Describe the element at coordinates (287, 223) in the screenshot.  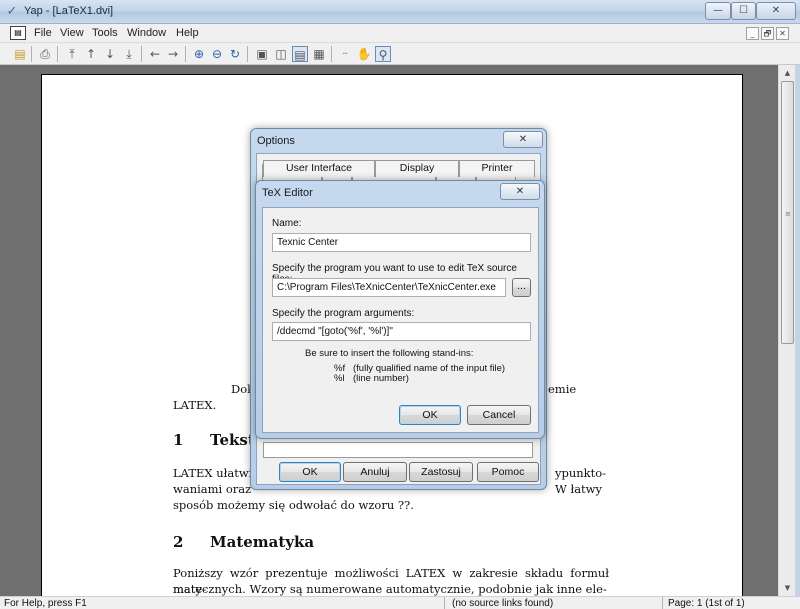
I see `name-label: Name:` at that location.